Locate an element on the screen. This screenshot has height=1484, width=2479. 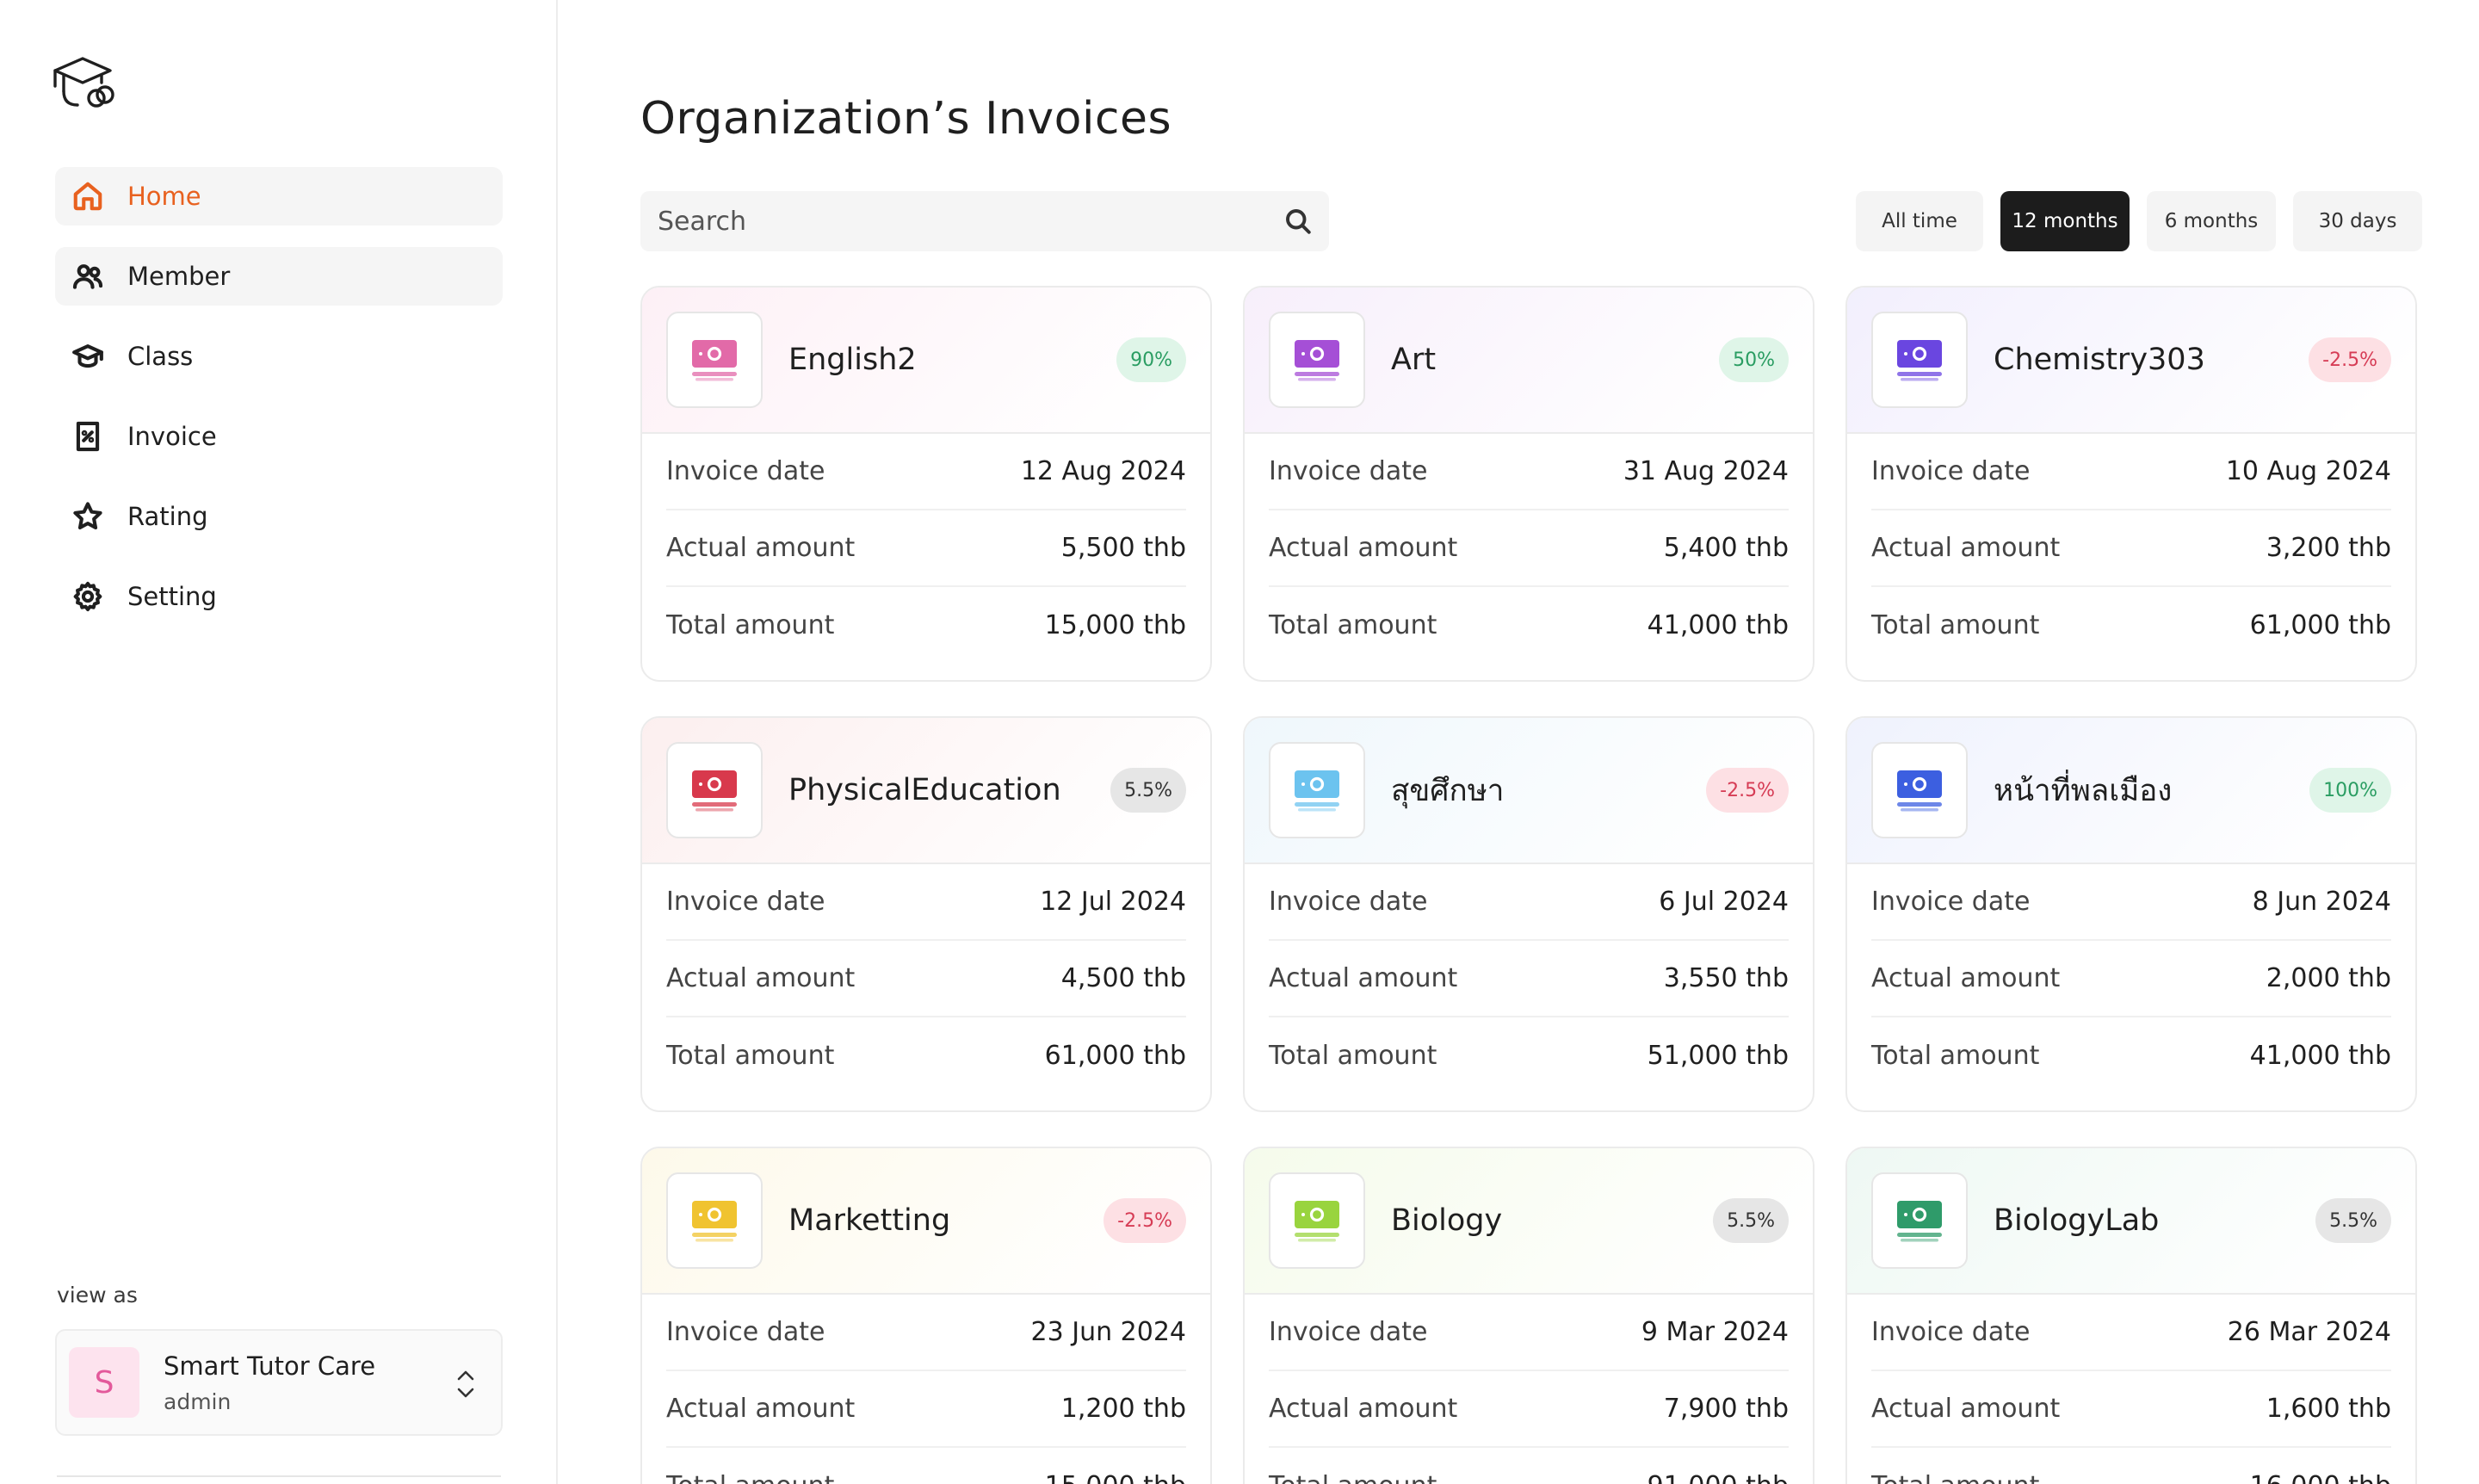
card-header: Chemistry303 -2.5% is located at coordinates (2131, 361).